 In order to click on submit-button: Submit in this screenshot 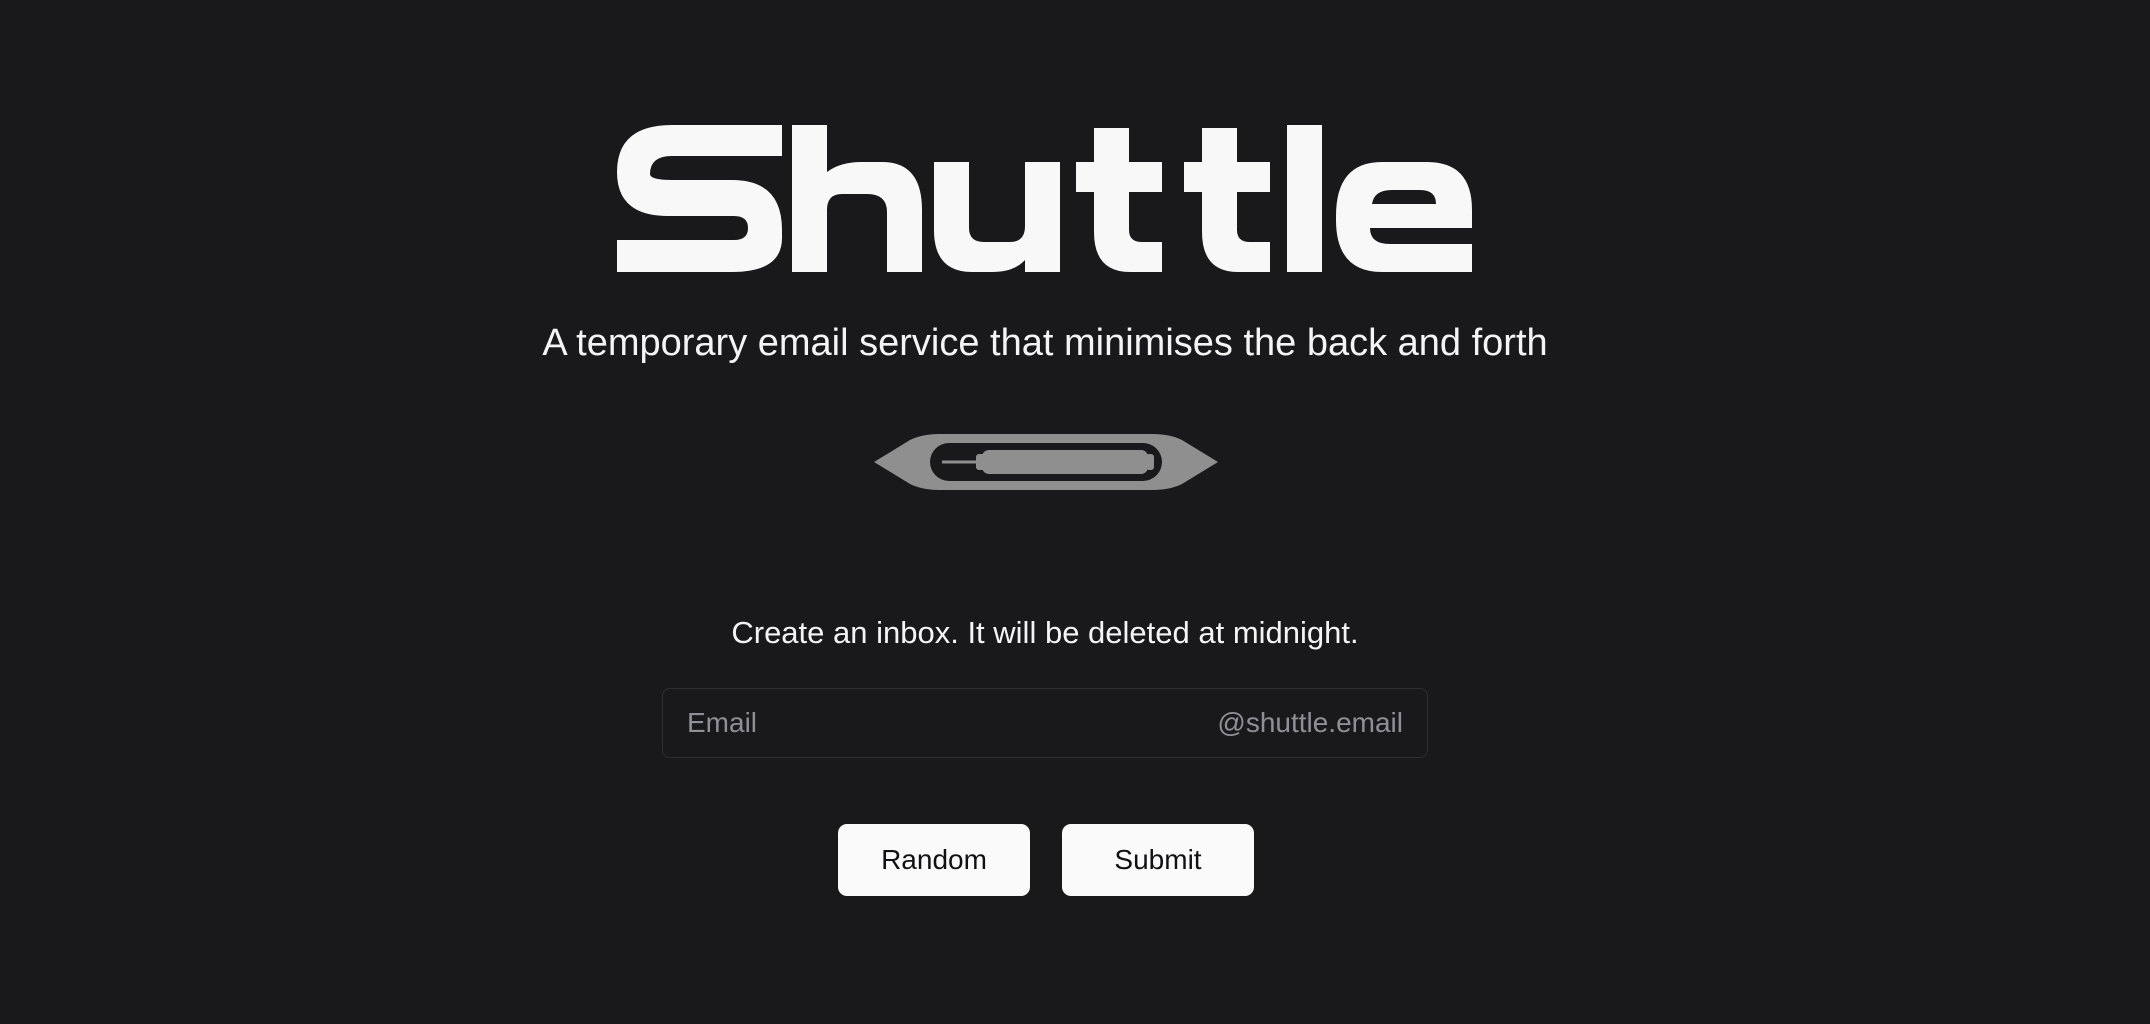, I will do `click(1158, 860)`.